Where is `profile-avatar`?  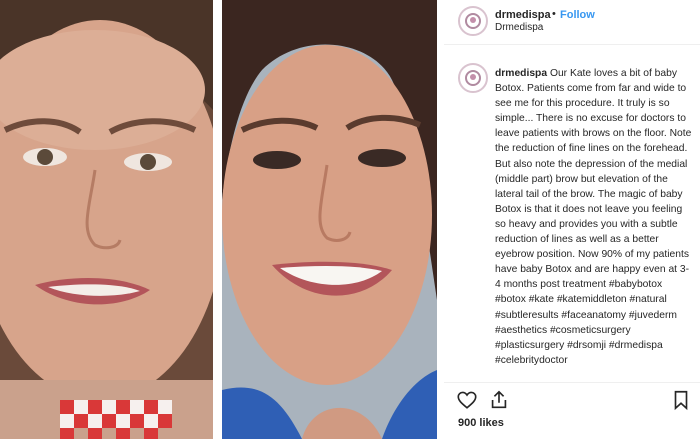
profile-avatar is located at coordinates (473, 21).